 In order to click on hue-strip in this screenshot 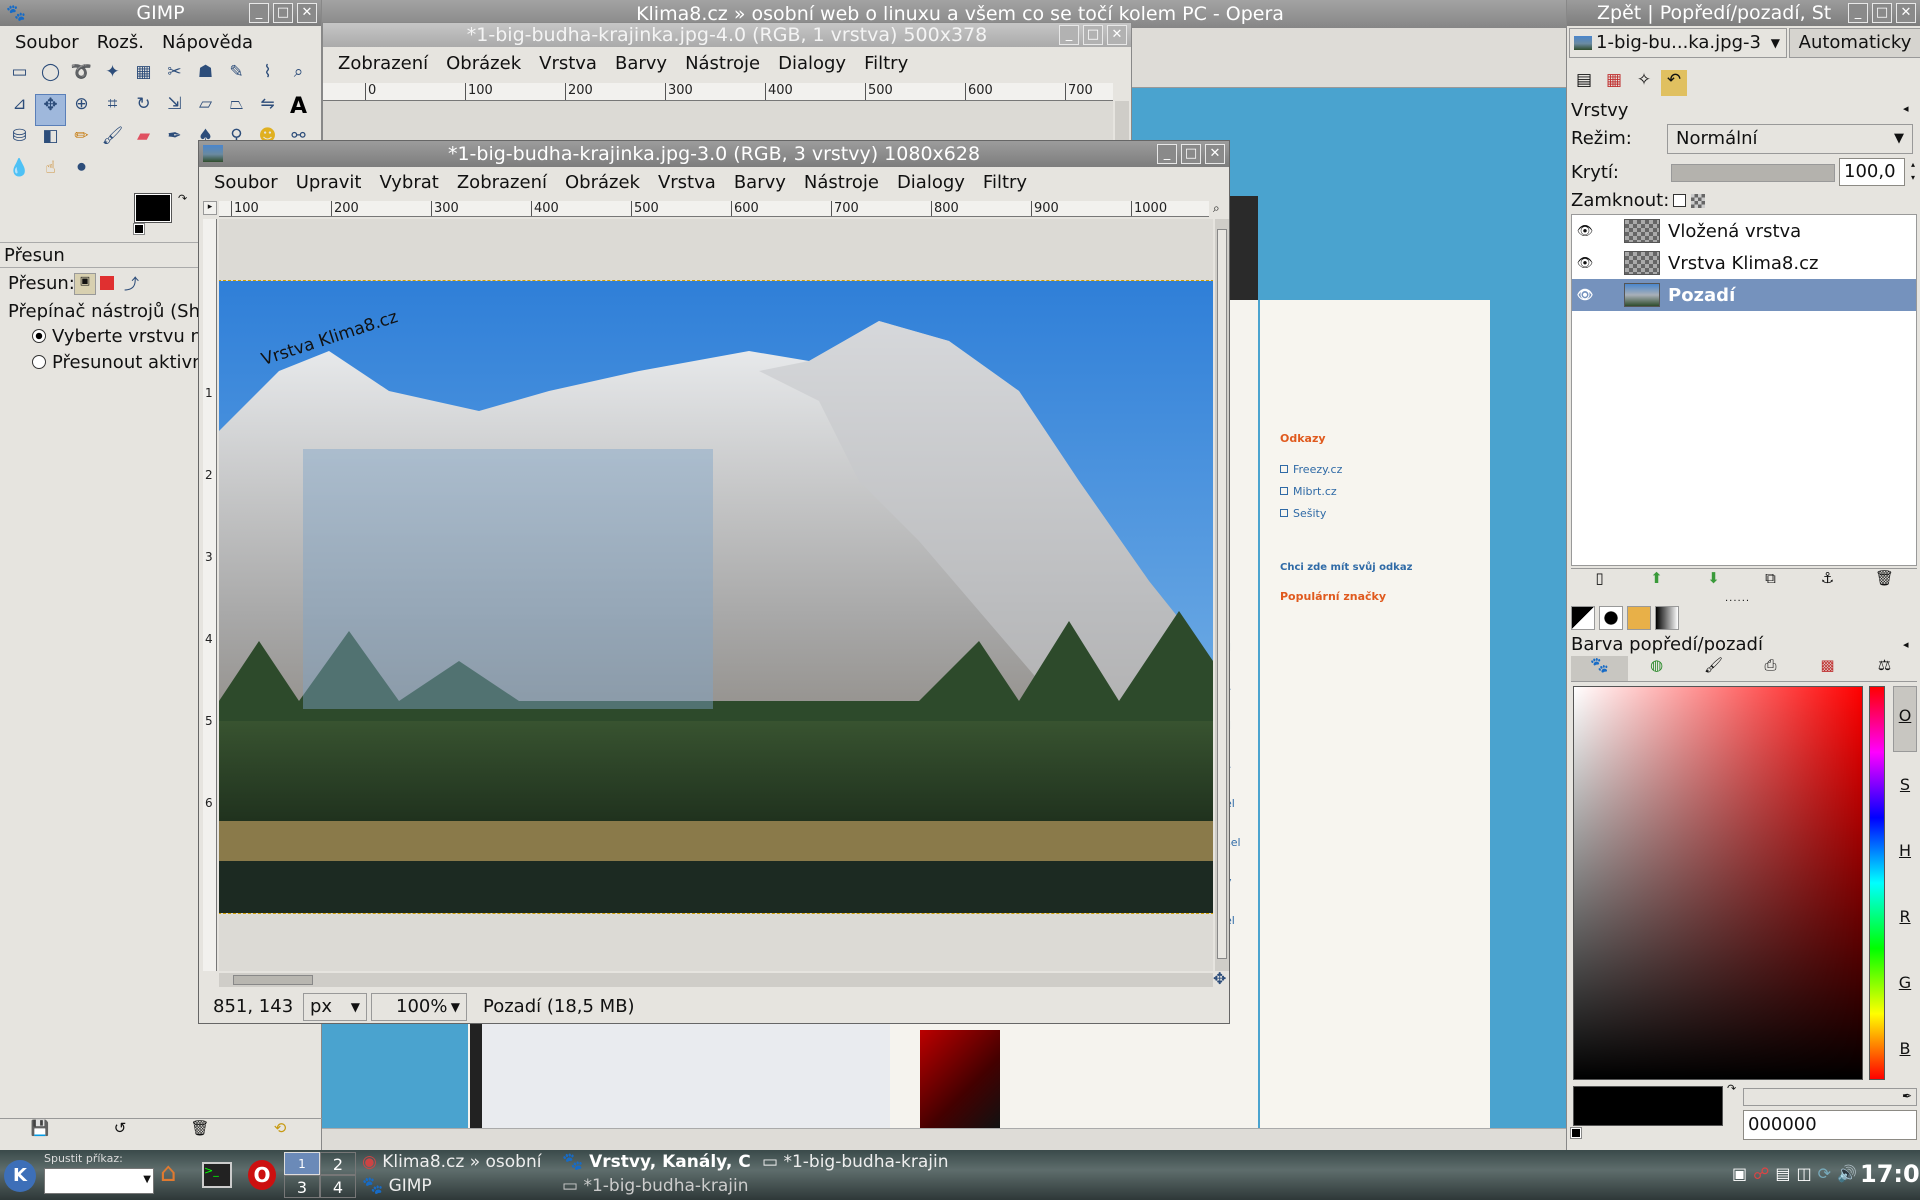, I will do `click(1877, 883)`.